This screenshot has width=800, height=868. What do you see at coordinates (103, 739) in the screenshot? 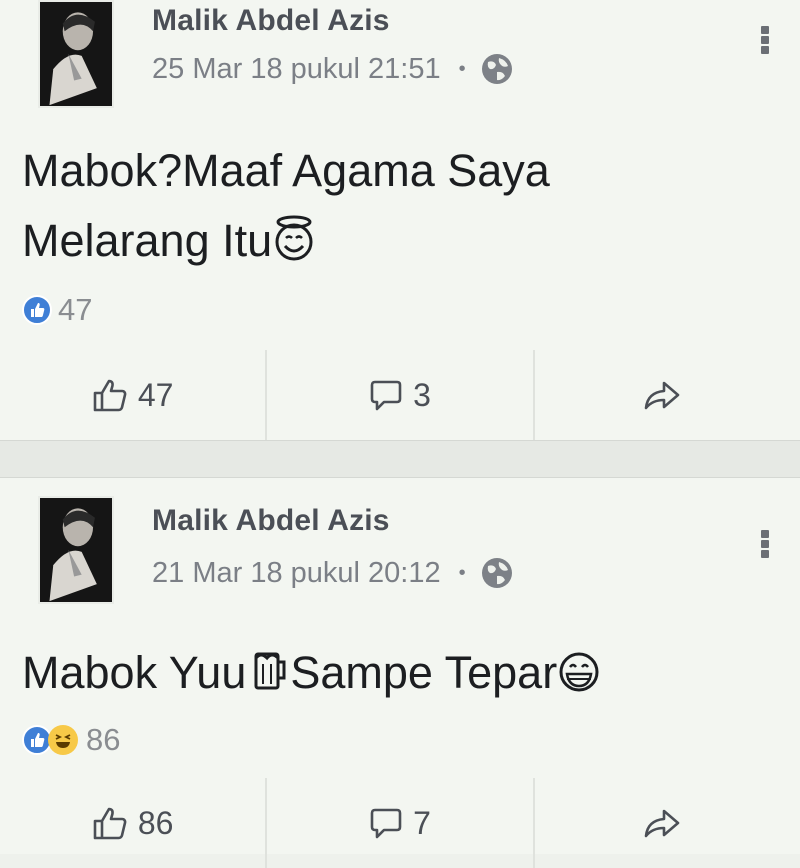
I see `reaction-count: 86` at bounding box center [103, 739].